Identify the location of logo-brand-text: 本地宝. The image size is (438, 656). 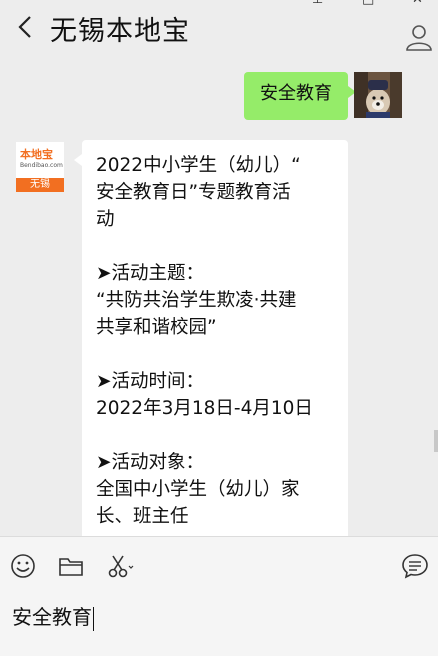
(36, 154).